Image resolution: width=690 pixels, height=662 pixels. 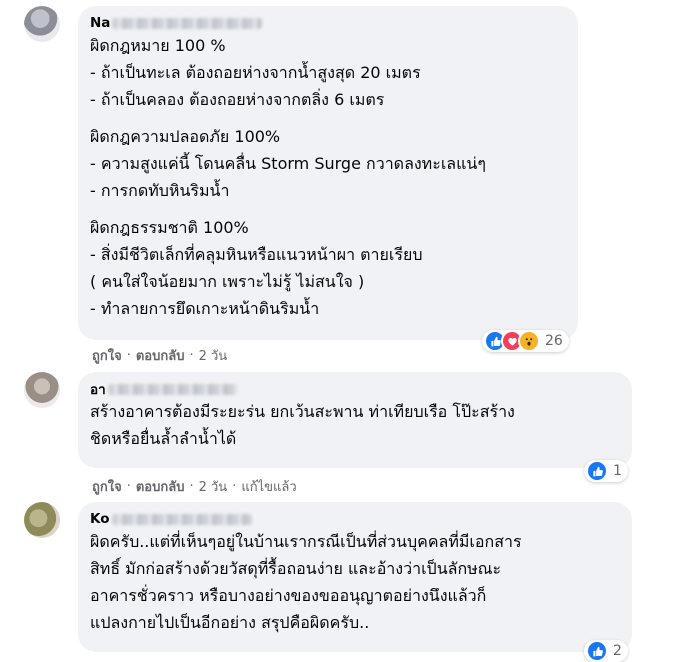 I want to click on wow-icon, so click(x=529, y=341).